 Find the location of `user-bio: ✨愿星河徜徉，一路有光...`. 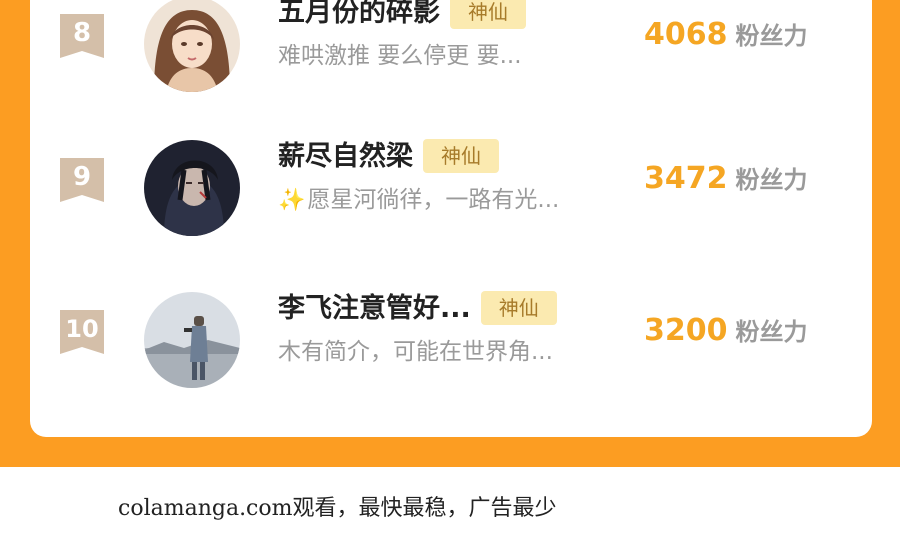

user-bio: ✨愿星河徜徉，一路有光... is located at coordinates (419, 200).